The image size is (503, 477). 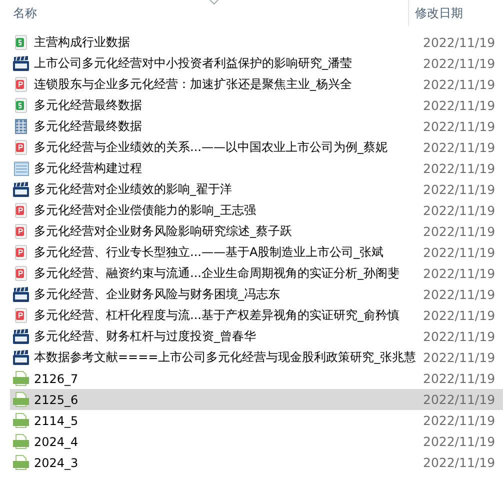 What do you see at coordinates (228, 147) in the screenshot?
I see `file-name: 多元化经营与企业绩效的关系...——以中国农业上市公司为例_蔡妮` at bounding box center [228, 147].